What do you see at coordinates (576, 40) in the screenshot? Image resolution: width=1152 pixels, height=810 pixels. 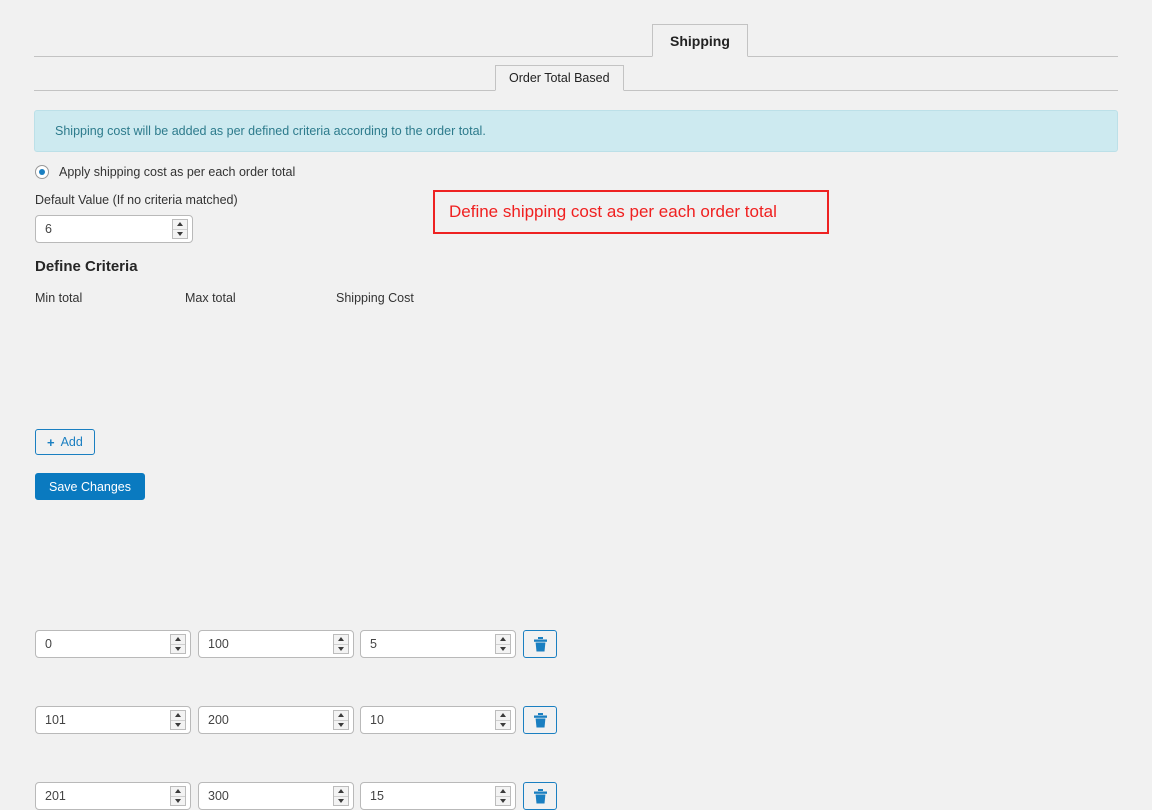 I see `primary-tab-strip: Shipping` at bounding box center [576, 40].